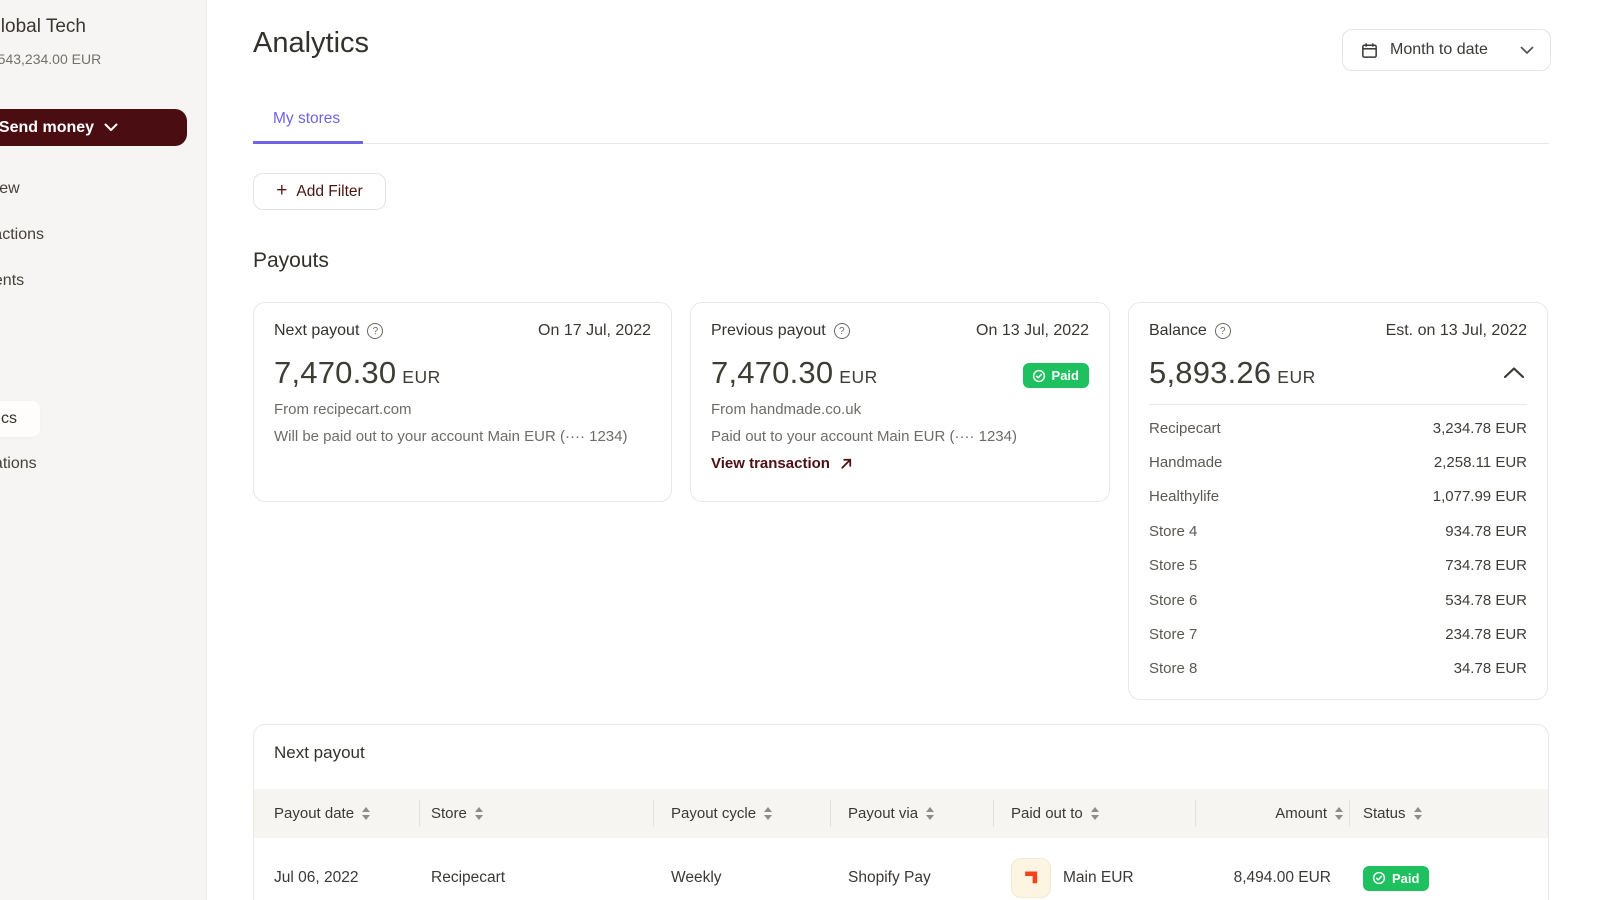 The image size is (1600, 900). What do you see at coordinates (47, 127) in the screenshot?
I see `send-money-label: Send money` at bounding box center [47, 127].